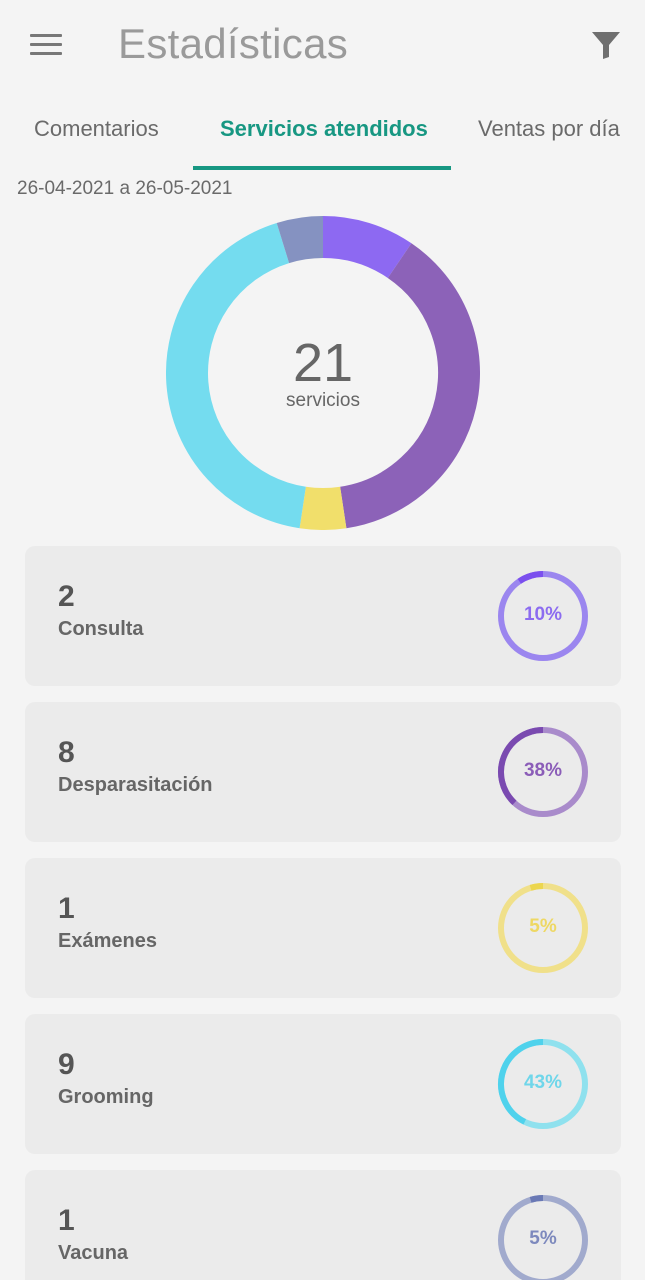  What do you see at coordinates (323, 1084) in the screenshot?
I see `service-card-grooming: 9 Grooming 43%` at bounding box center [323, 1084].